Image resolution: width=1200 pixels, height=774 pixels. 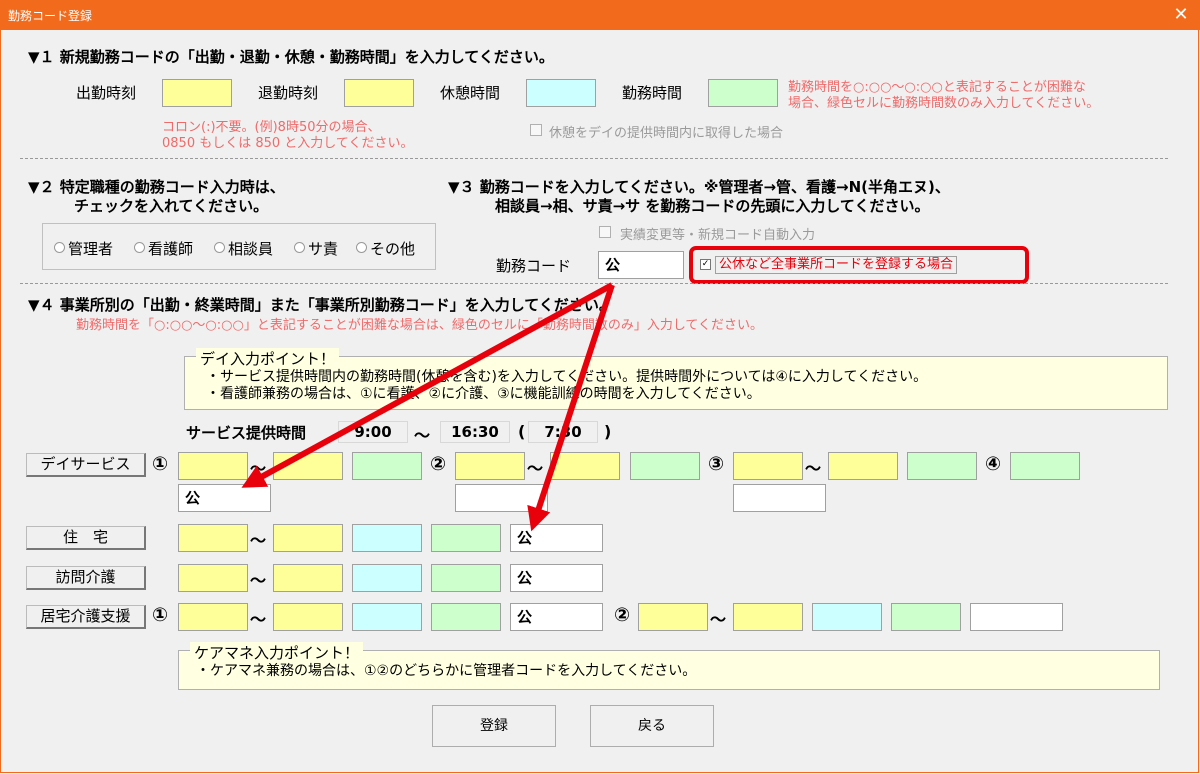 What do you see at coordinates (847, 617) in the screenshot?
I see `care-2-break-input` at bounding box center [847, 617].